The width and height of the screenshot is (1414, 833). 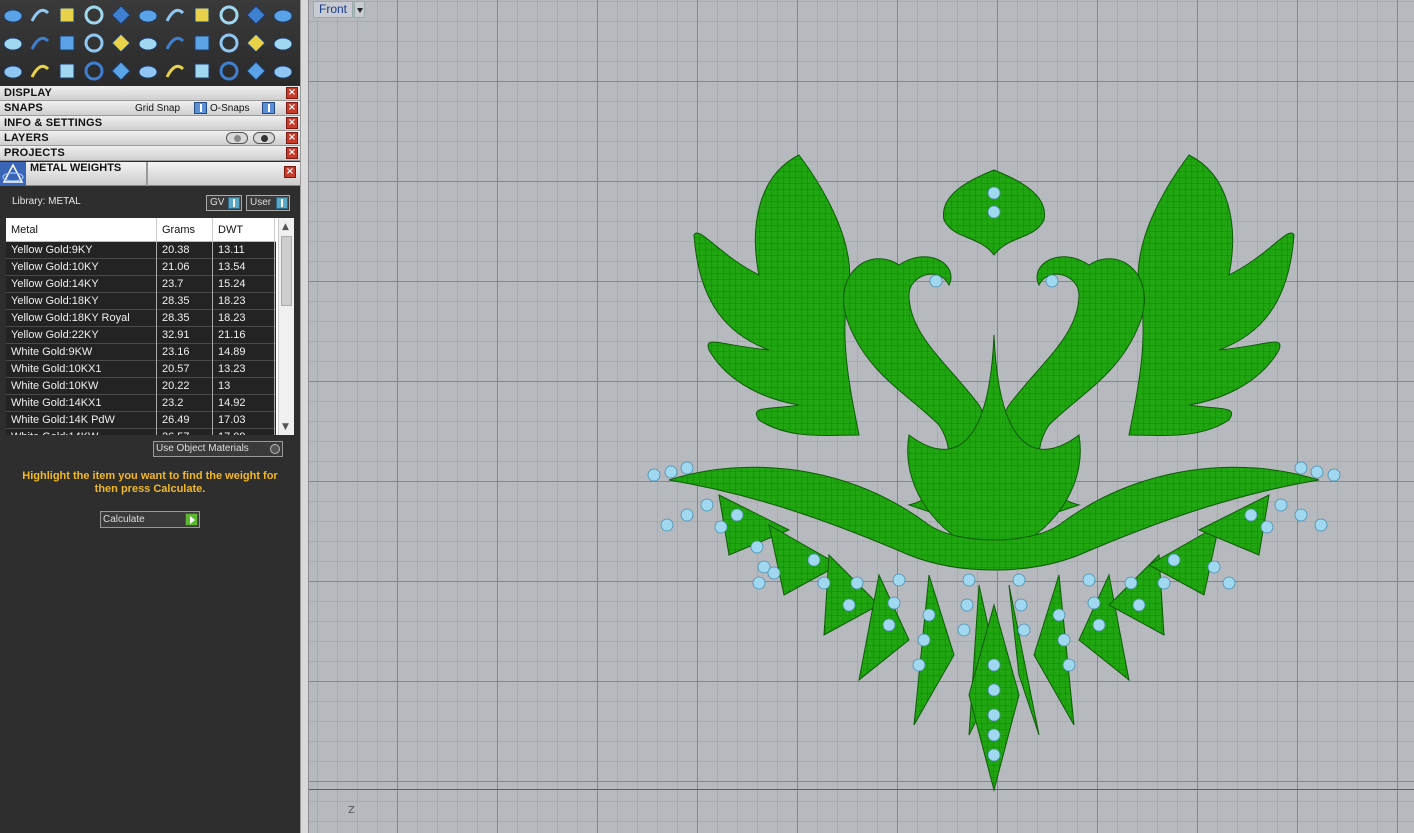 What do you see at coordinates (81, 267) in the screenshot?
I see `metal-cell: Yellow Gold:10KY` at bounding box center [81, 267].